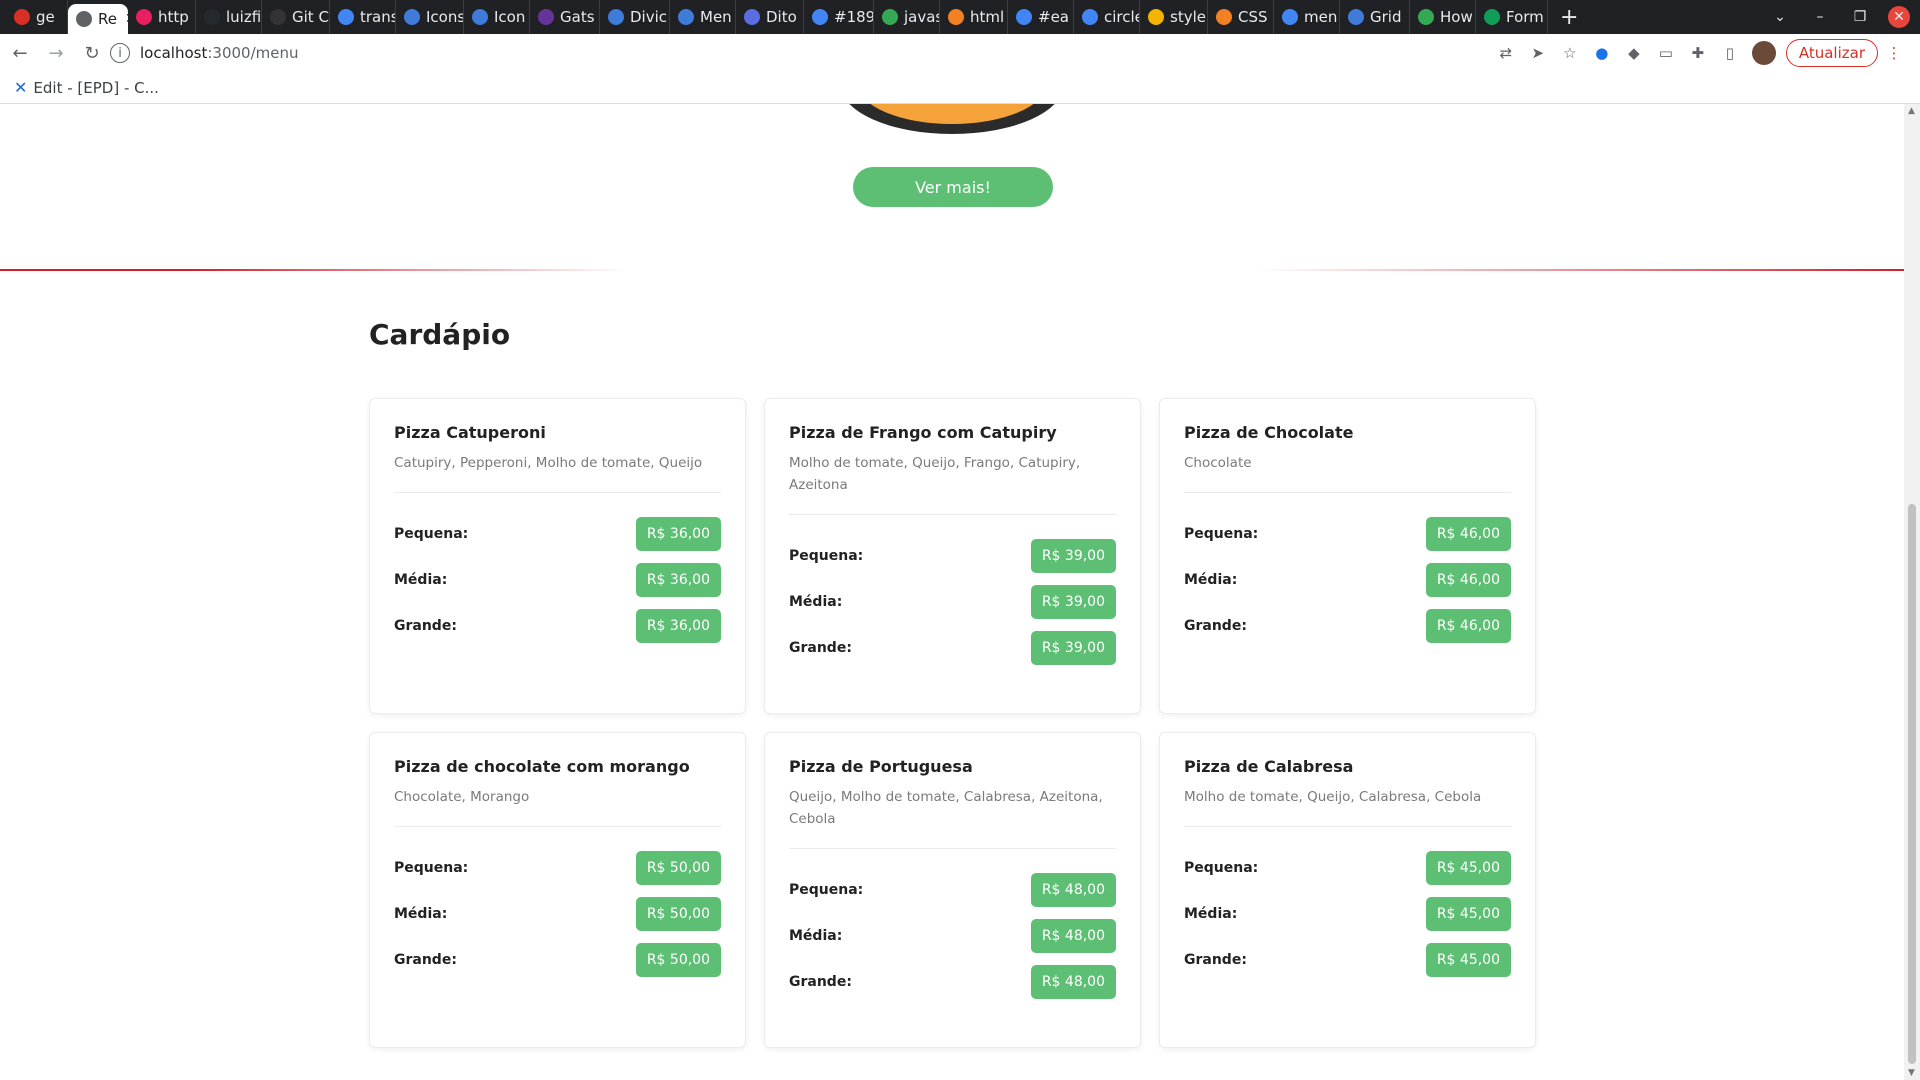 The height and width of the screenshot is (1080, 1920). What do you see at coordinates (1666, 53) in the screenshot?
I see `cast-icon: ▭` at bounding box center [1666, 53].